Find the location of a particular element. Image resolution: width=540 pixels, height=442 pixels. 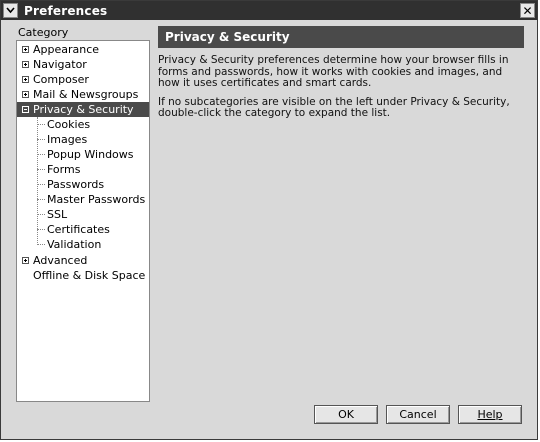

tree-item-label: Passwords is located at coordinates (76, 184).